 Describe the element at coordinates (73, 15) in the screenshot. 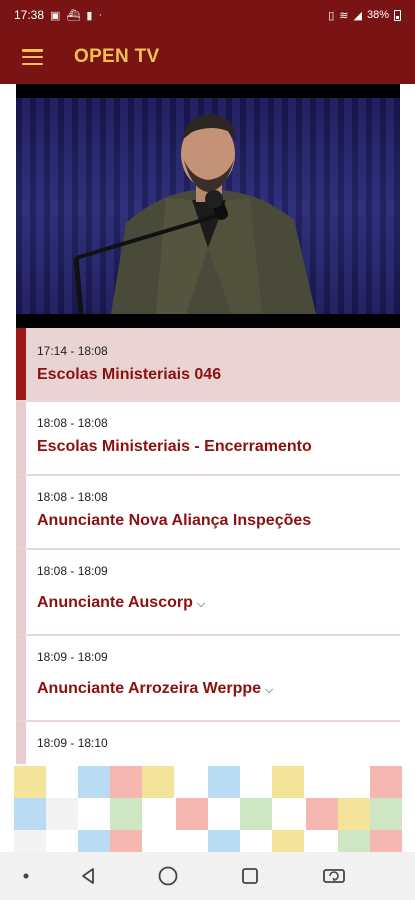

I see `notification-icon: ⛴` at that location.